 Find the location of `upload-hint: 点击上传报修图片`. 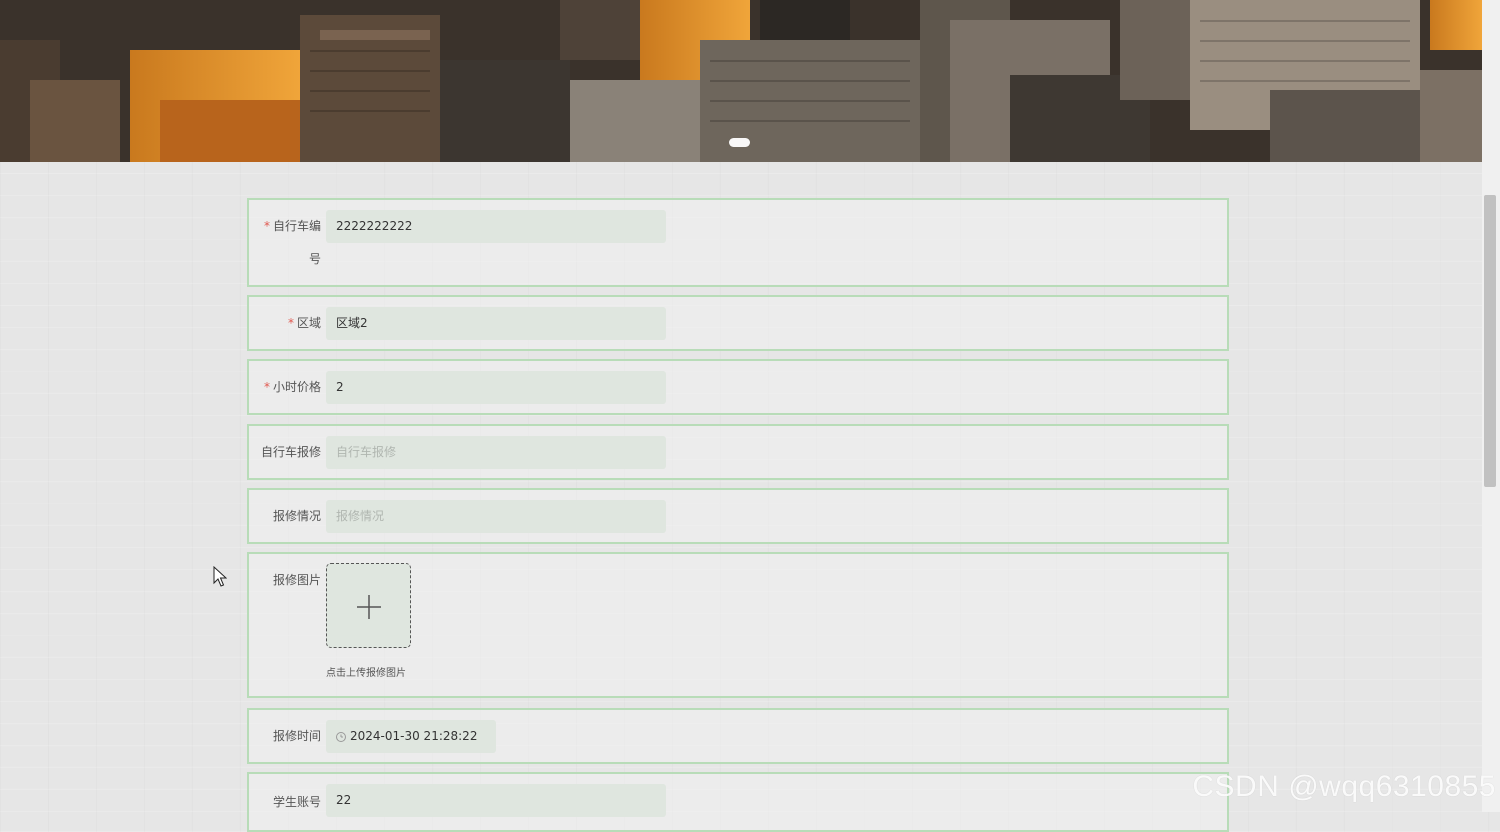

upload-hint: 点击上传报修图片 is located at coordinates (366, 673).